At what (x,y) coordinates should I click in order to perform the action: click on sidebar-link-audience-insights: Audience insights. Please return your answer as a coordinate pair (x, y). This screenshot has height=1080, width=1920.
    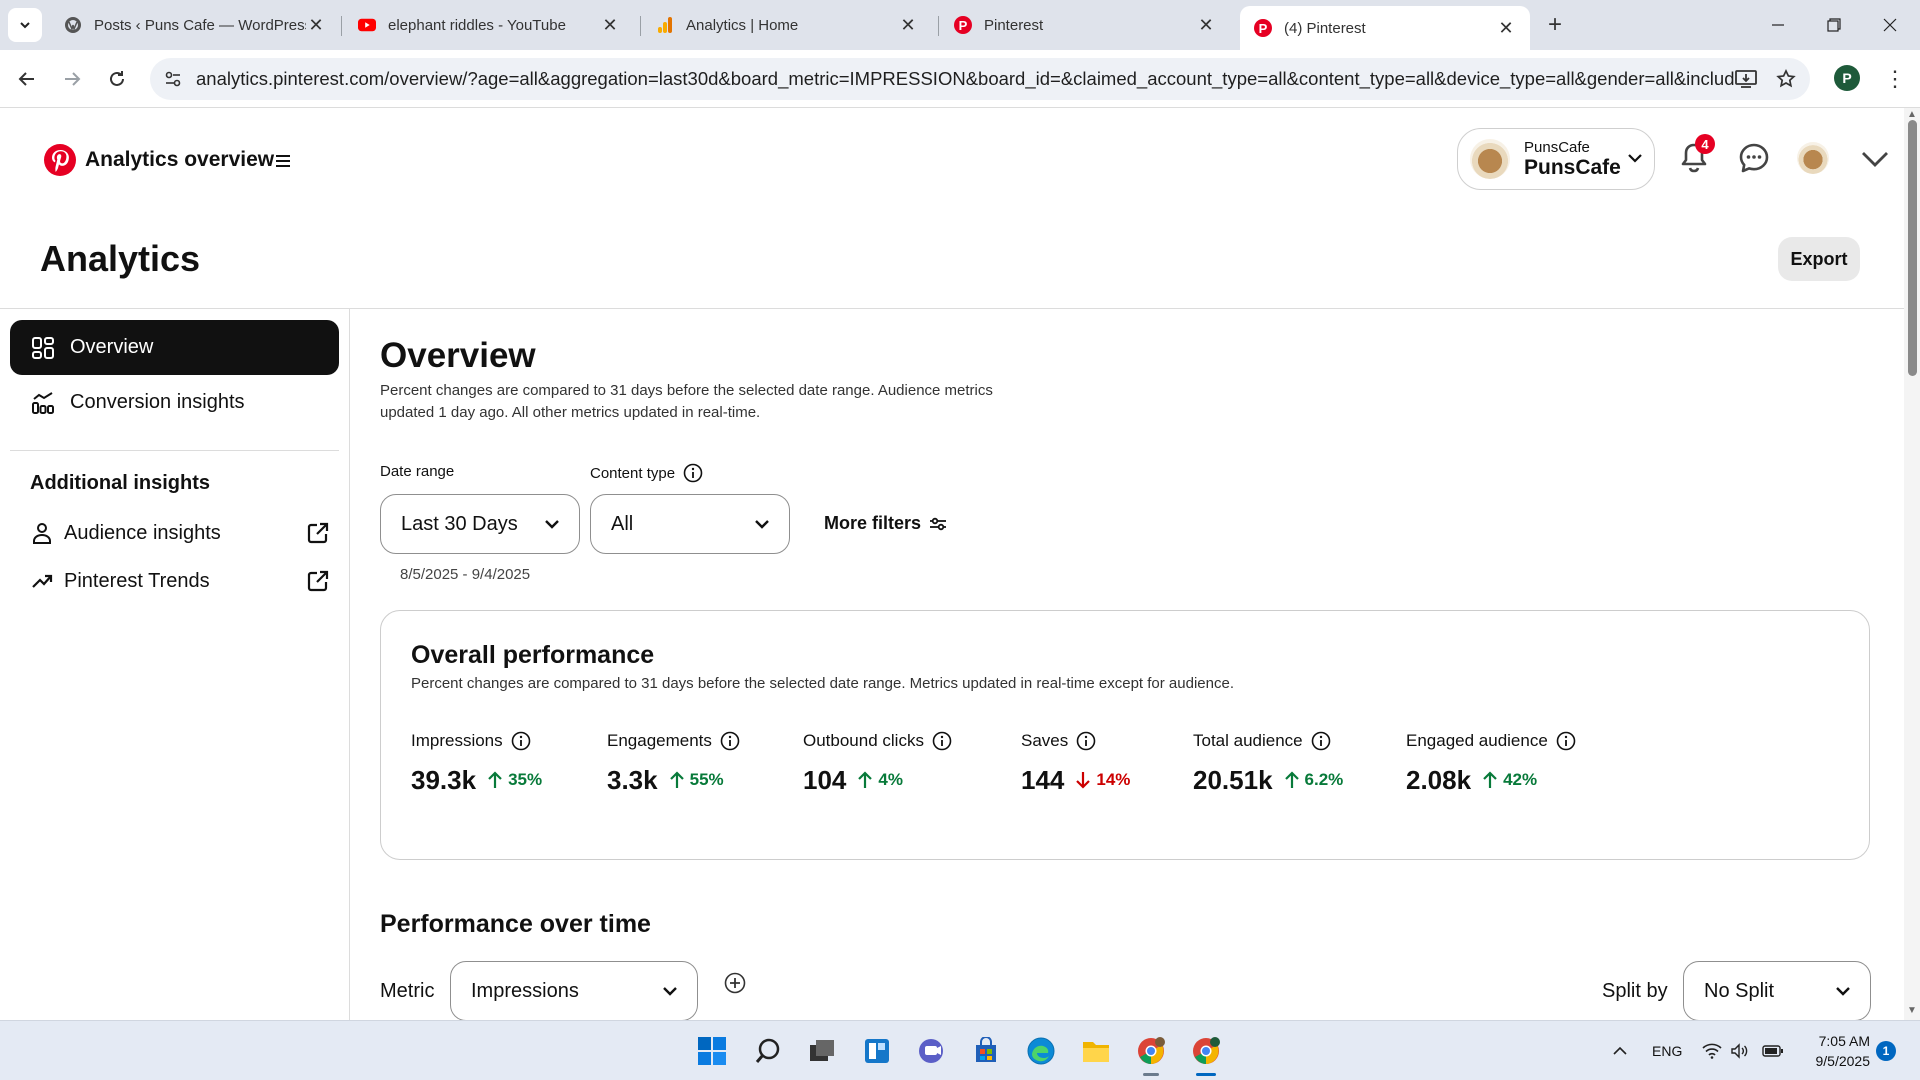
    Looking at the image, I should click on (180, 533).